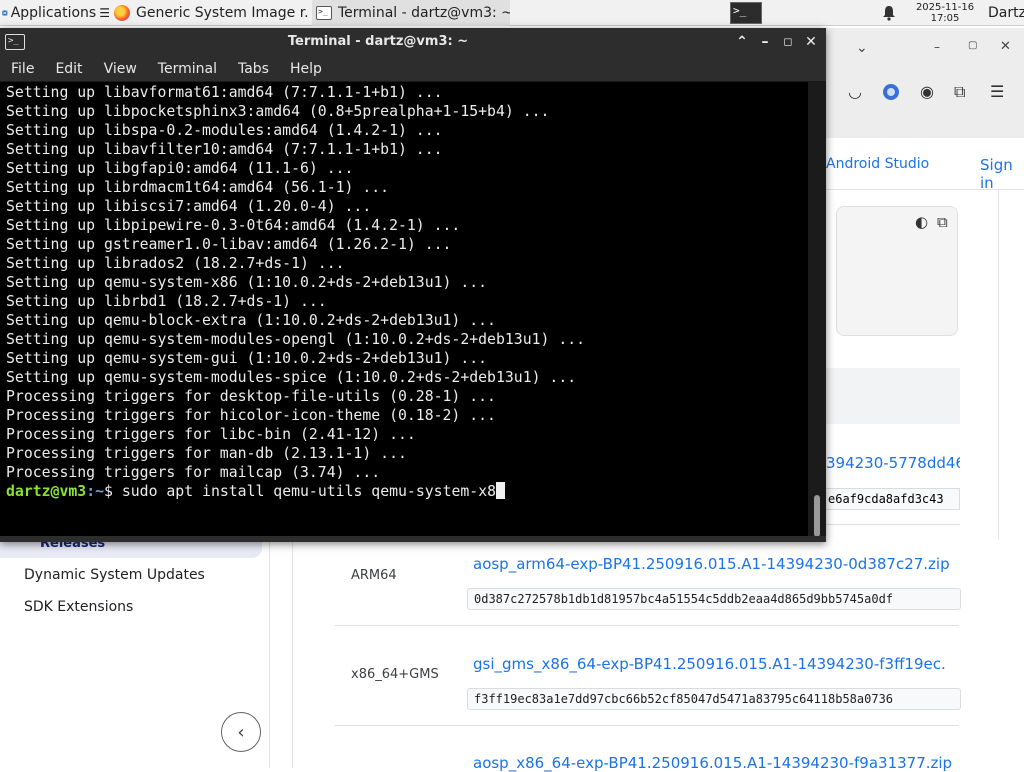 The width and height of the screenshot is (1024, 772). I want to click on hamburger-menu-icon: ☰, so click(997, 91).